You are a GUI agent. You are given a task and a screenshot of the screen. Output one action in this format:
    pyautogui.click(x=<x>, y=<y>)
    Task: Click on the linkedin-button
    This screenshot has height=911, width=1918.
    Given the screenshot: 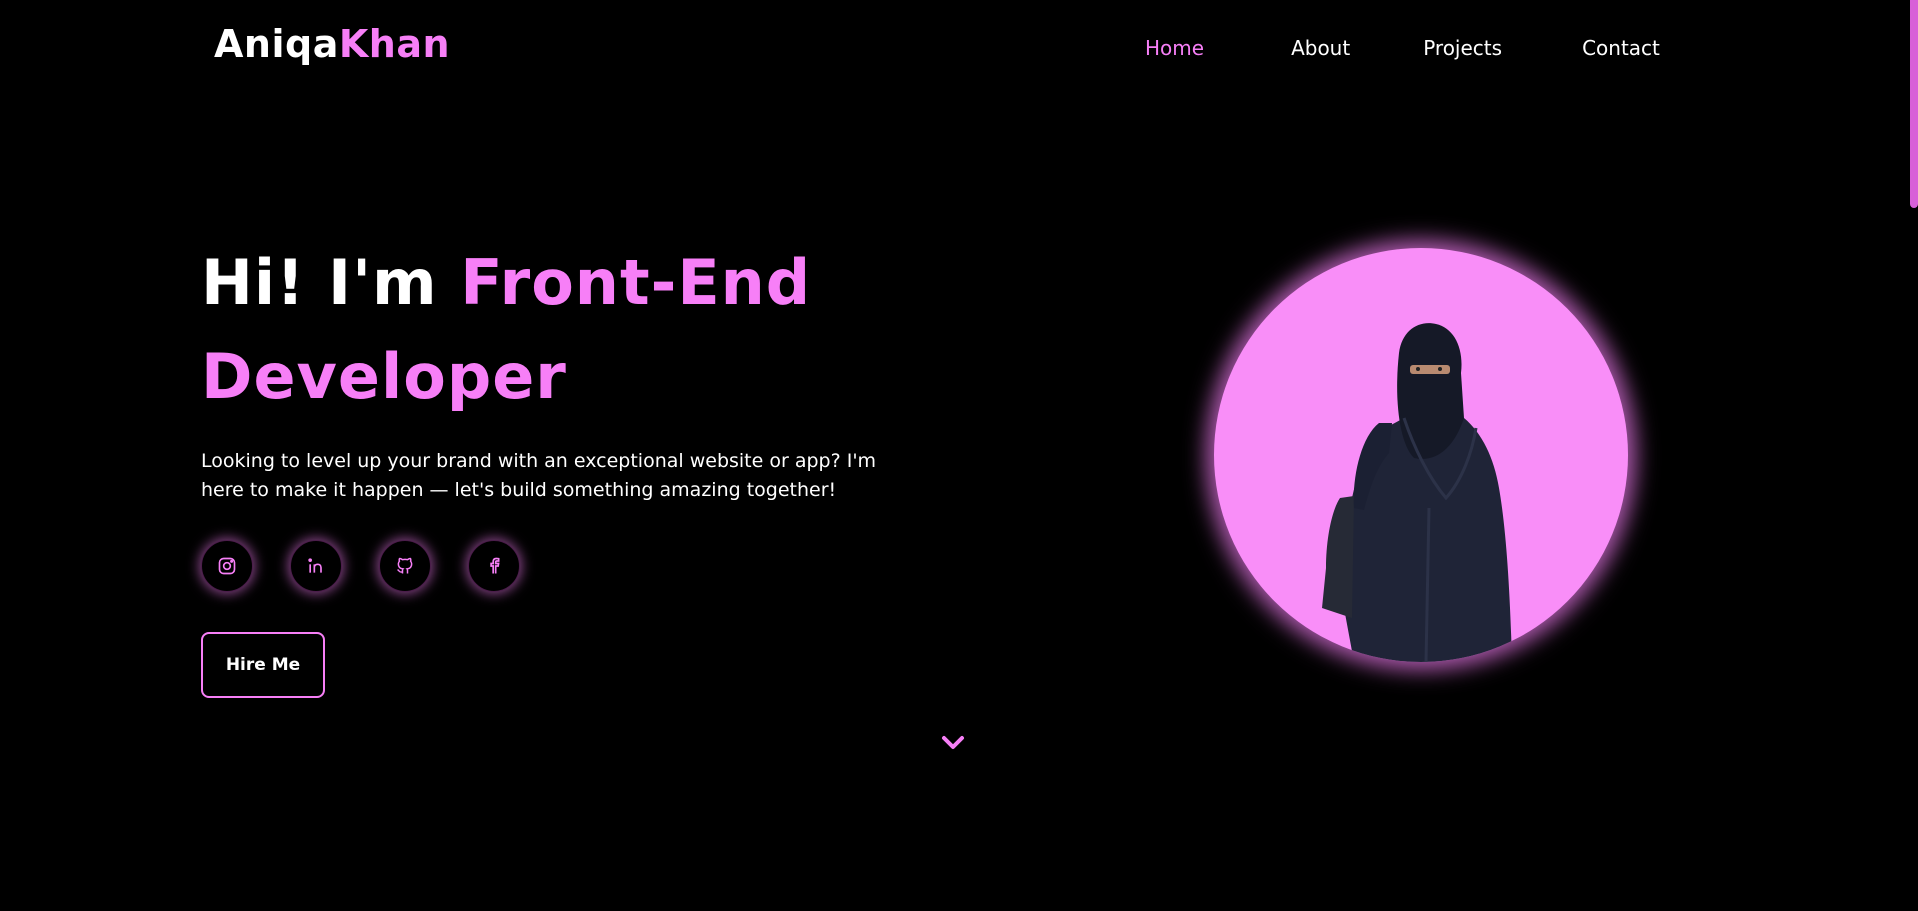 What is the action you would take?
    pyautogui.click(x=316, y=566)
    